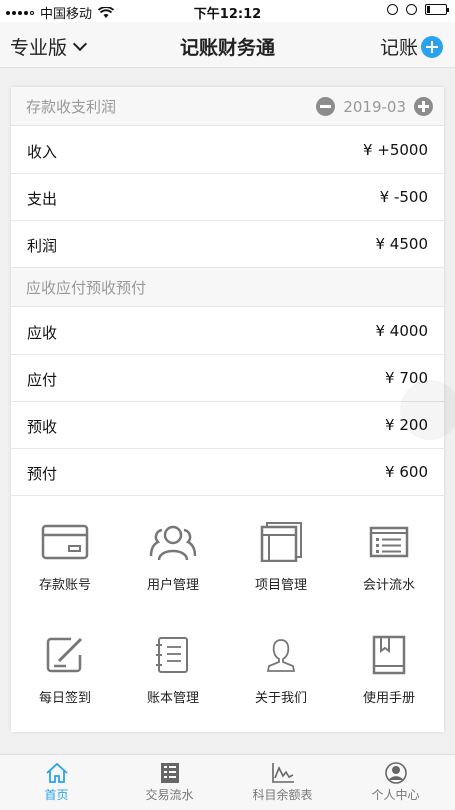 The image size is (455, 810). What do you see at coordinates (42, 333) in the screenshot?
I see `row-label: 应收` at bounding box center [42, 333].